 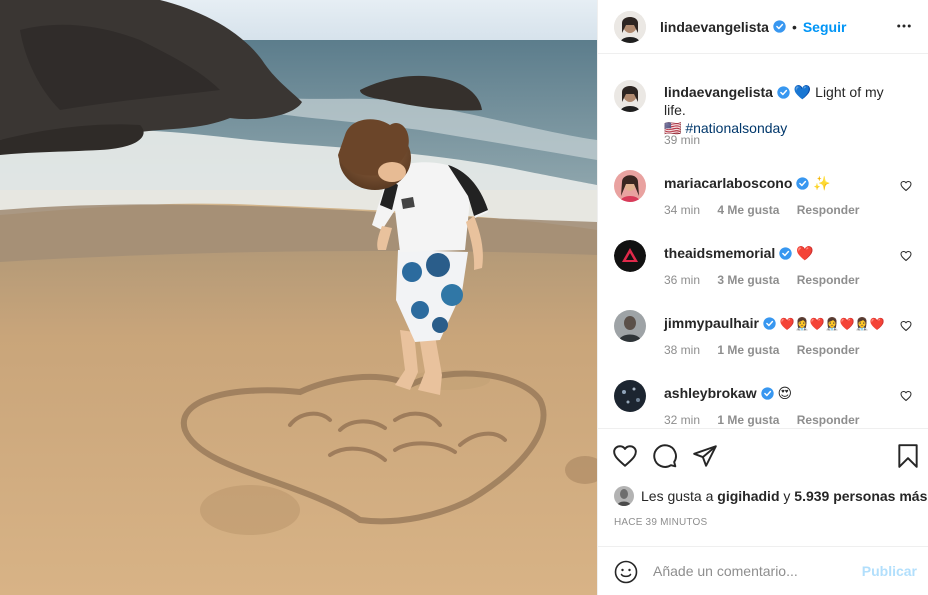 What do you see at coordinates (763, 454) in the screenshot?
I see `action-bar` at bounding box center [763, 454].